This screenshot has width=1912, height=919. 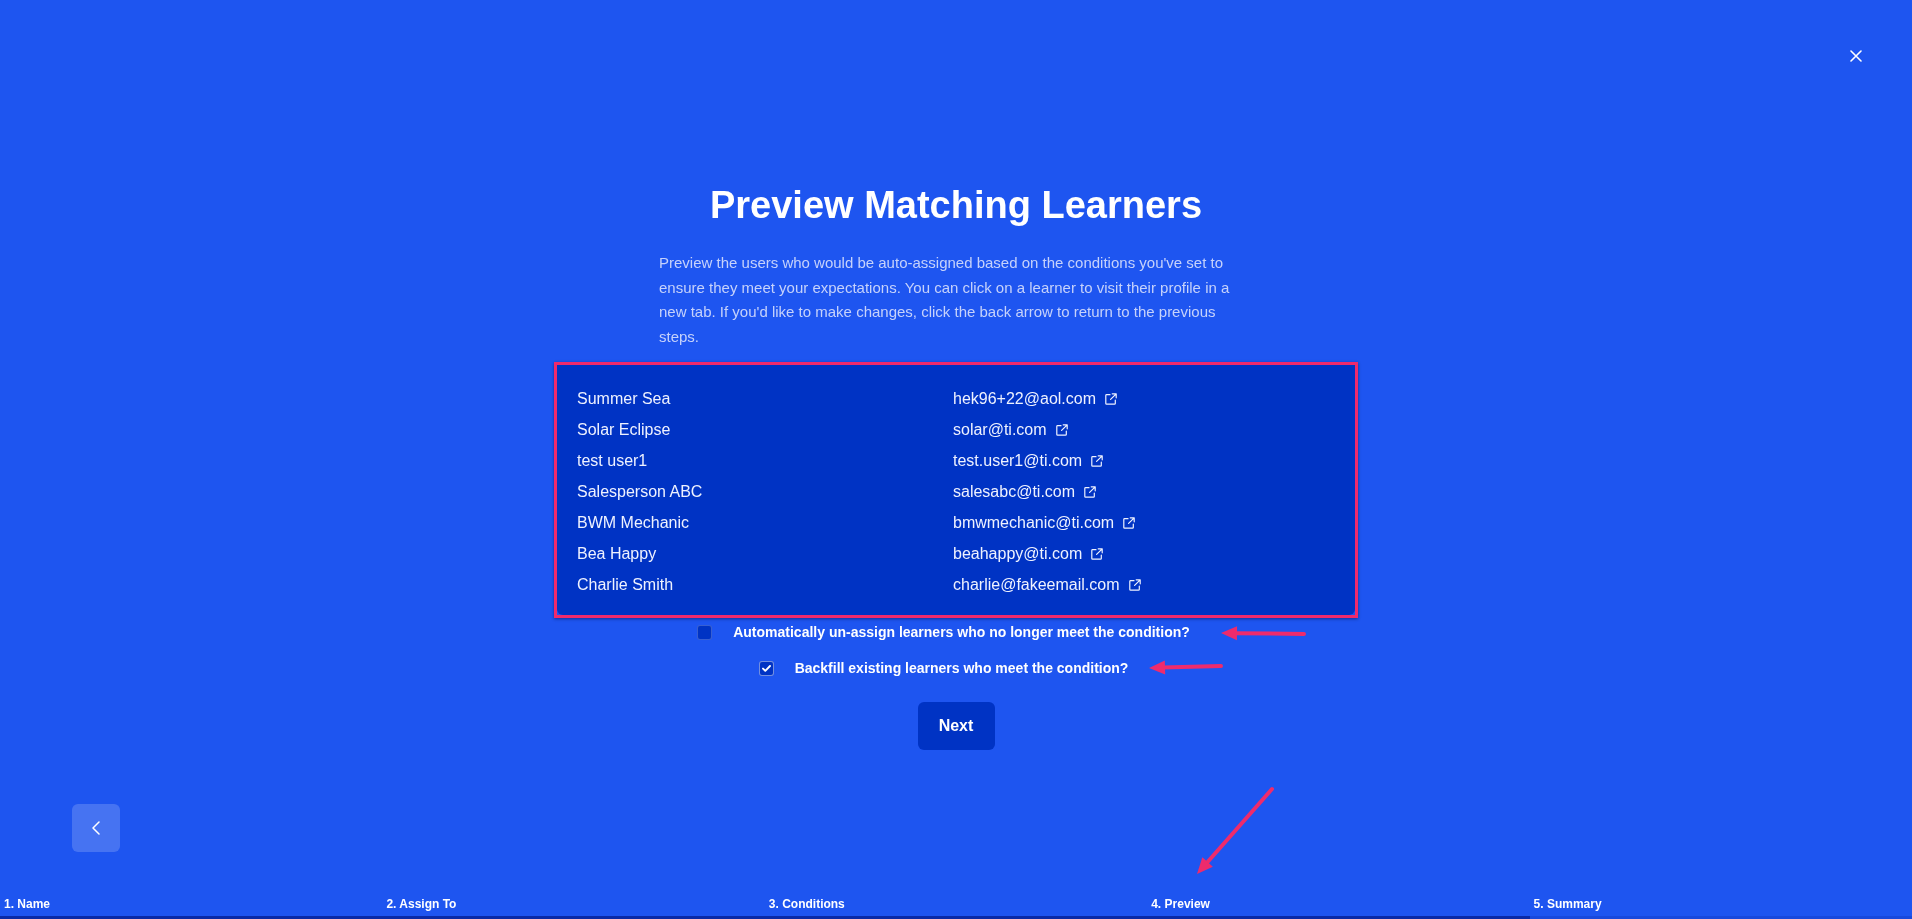 I want to click on checkbox-label: Backfill existing learners who meet the condition?, so click(x=961, y=668).